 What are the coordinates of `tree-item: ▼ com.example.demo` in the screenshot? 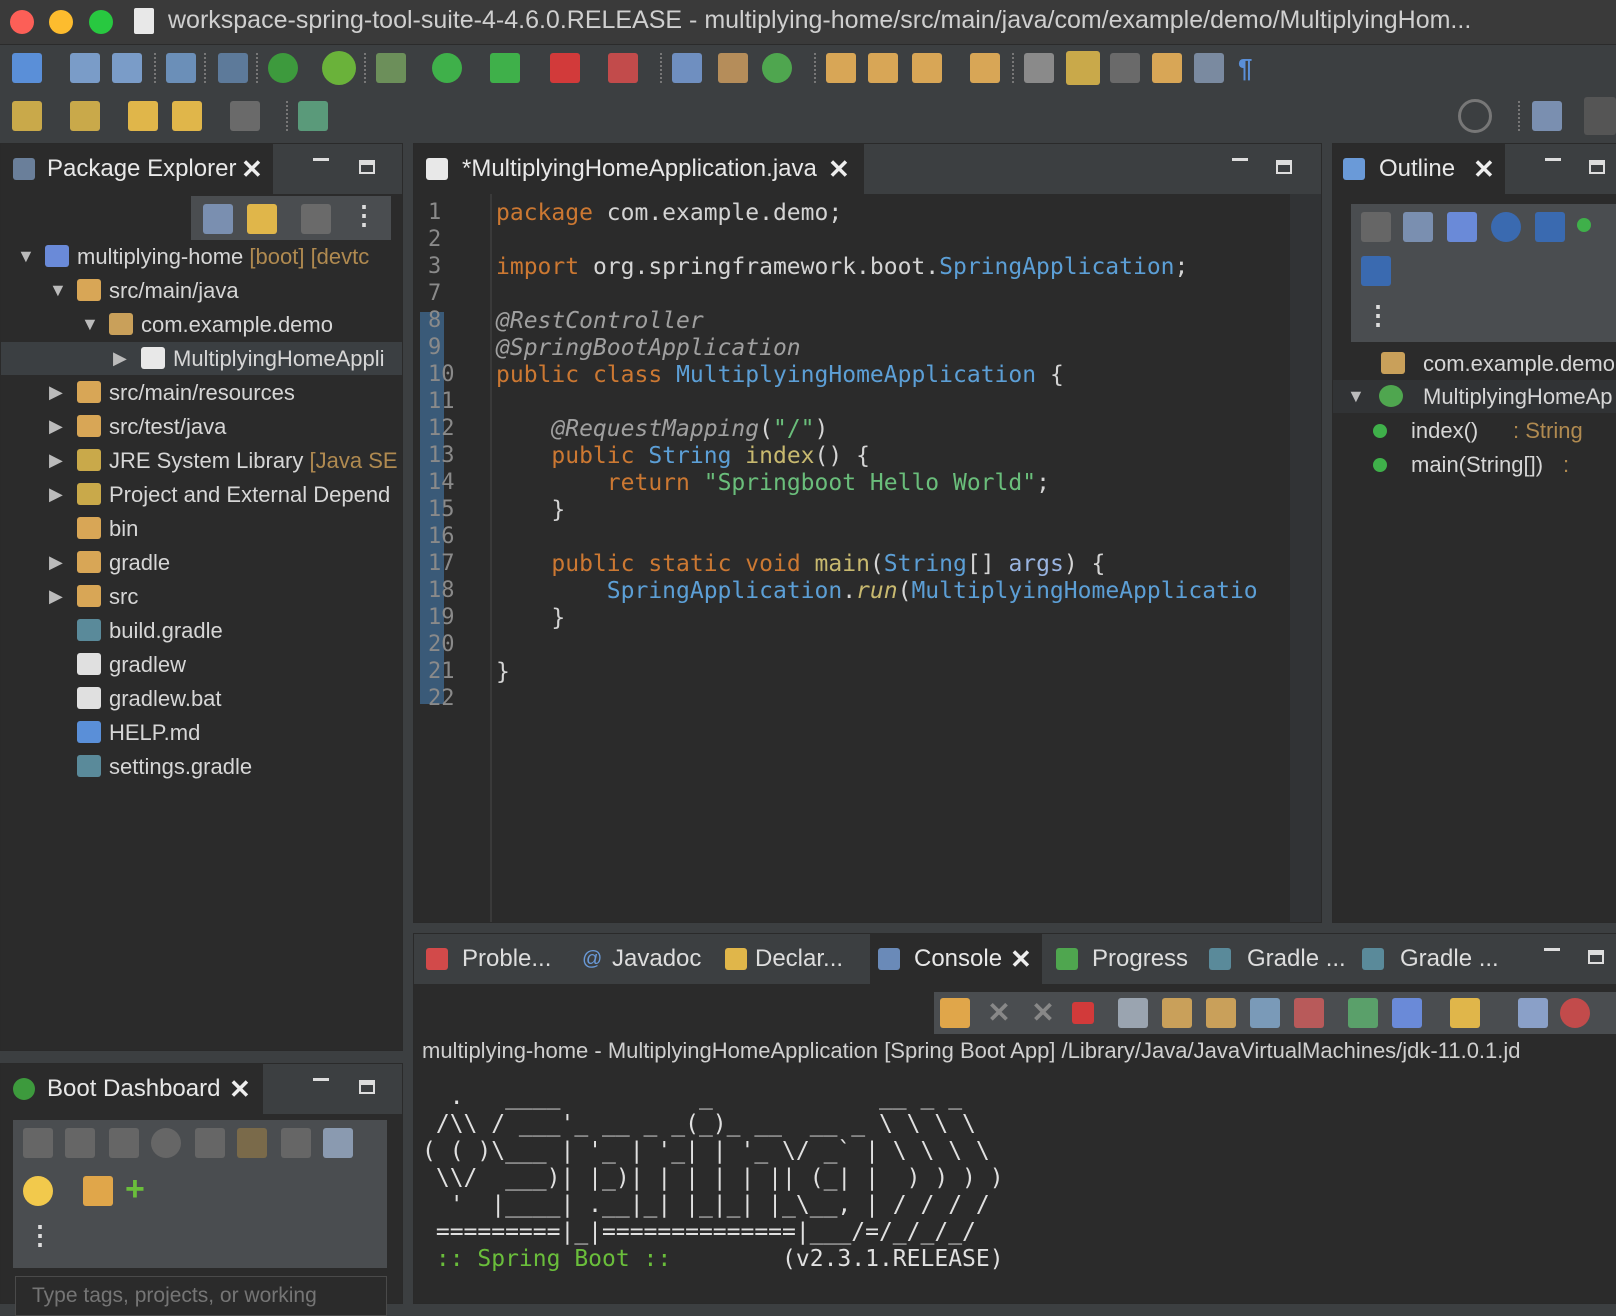 It's located at (201, 324).